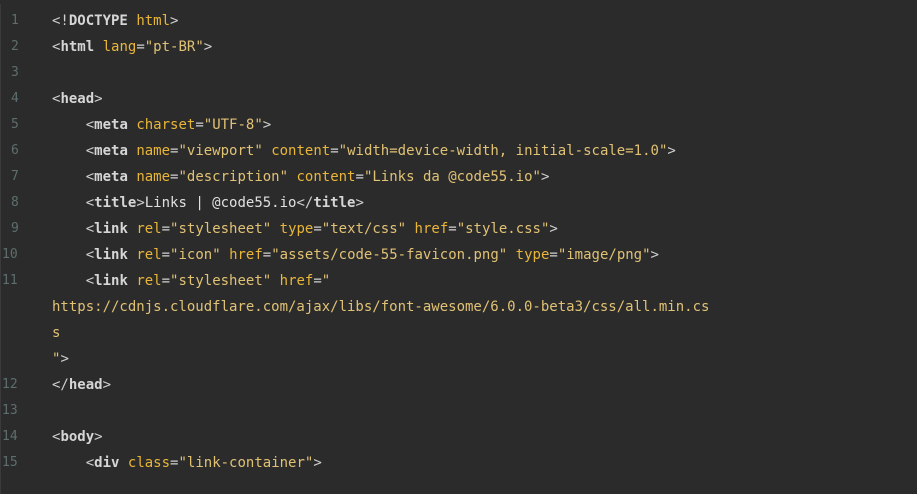 Image resolution: width=917 pixels, height=494 pixels. What do you see at coordinates (10, 254) in the screenshot?
I see `line-number: 10` at bounding box center [10, 254].